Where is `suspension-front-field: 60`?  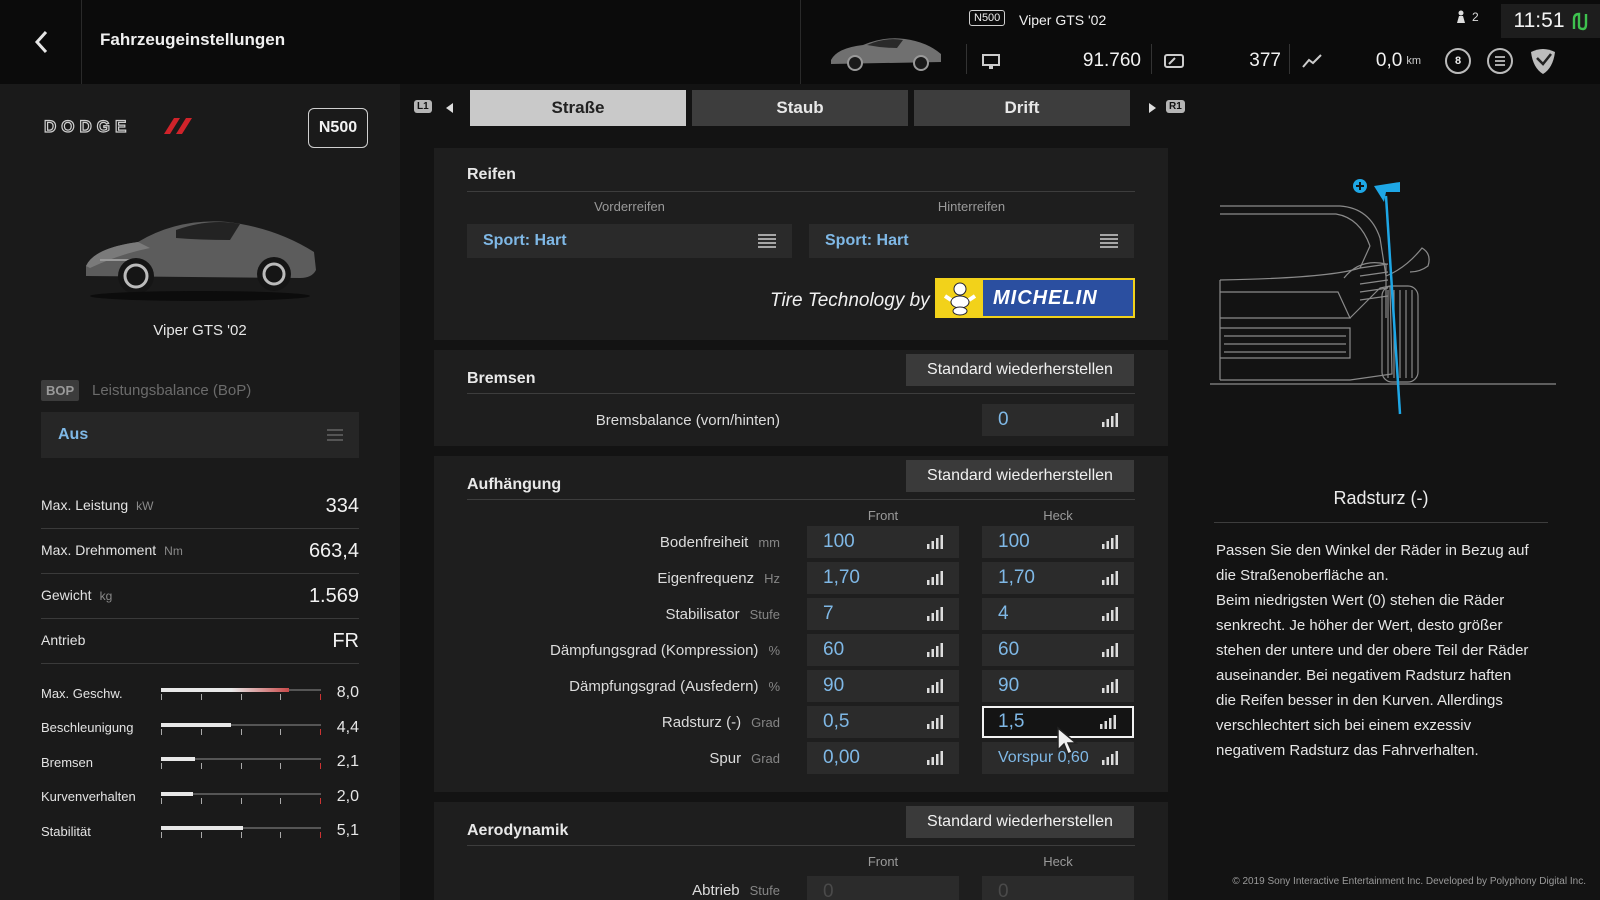
suspension-front-field: 60 is located at coordinates (883, 650).